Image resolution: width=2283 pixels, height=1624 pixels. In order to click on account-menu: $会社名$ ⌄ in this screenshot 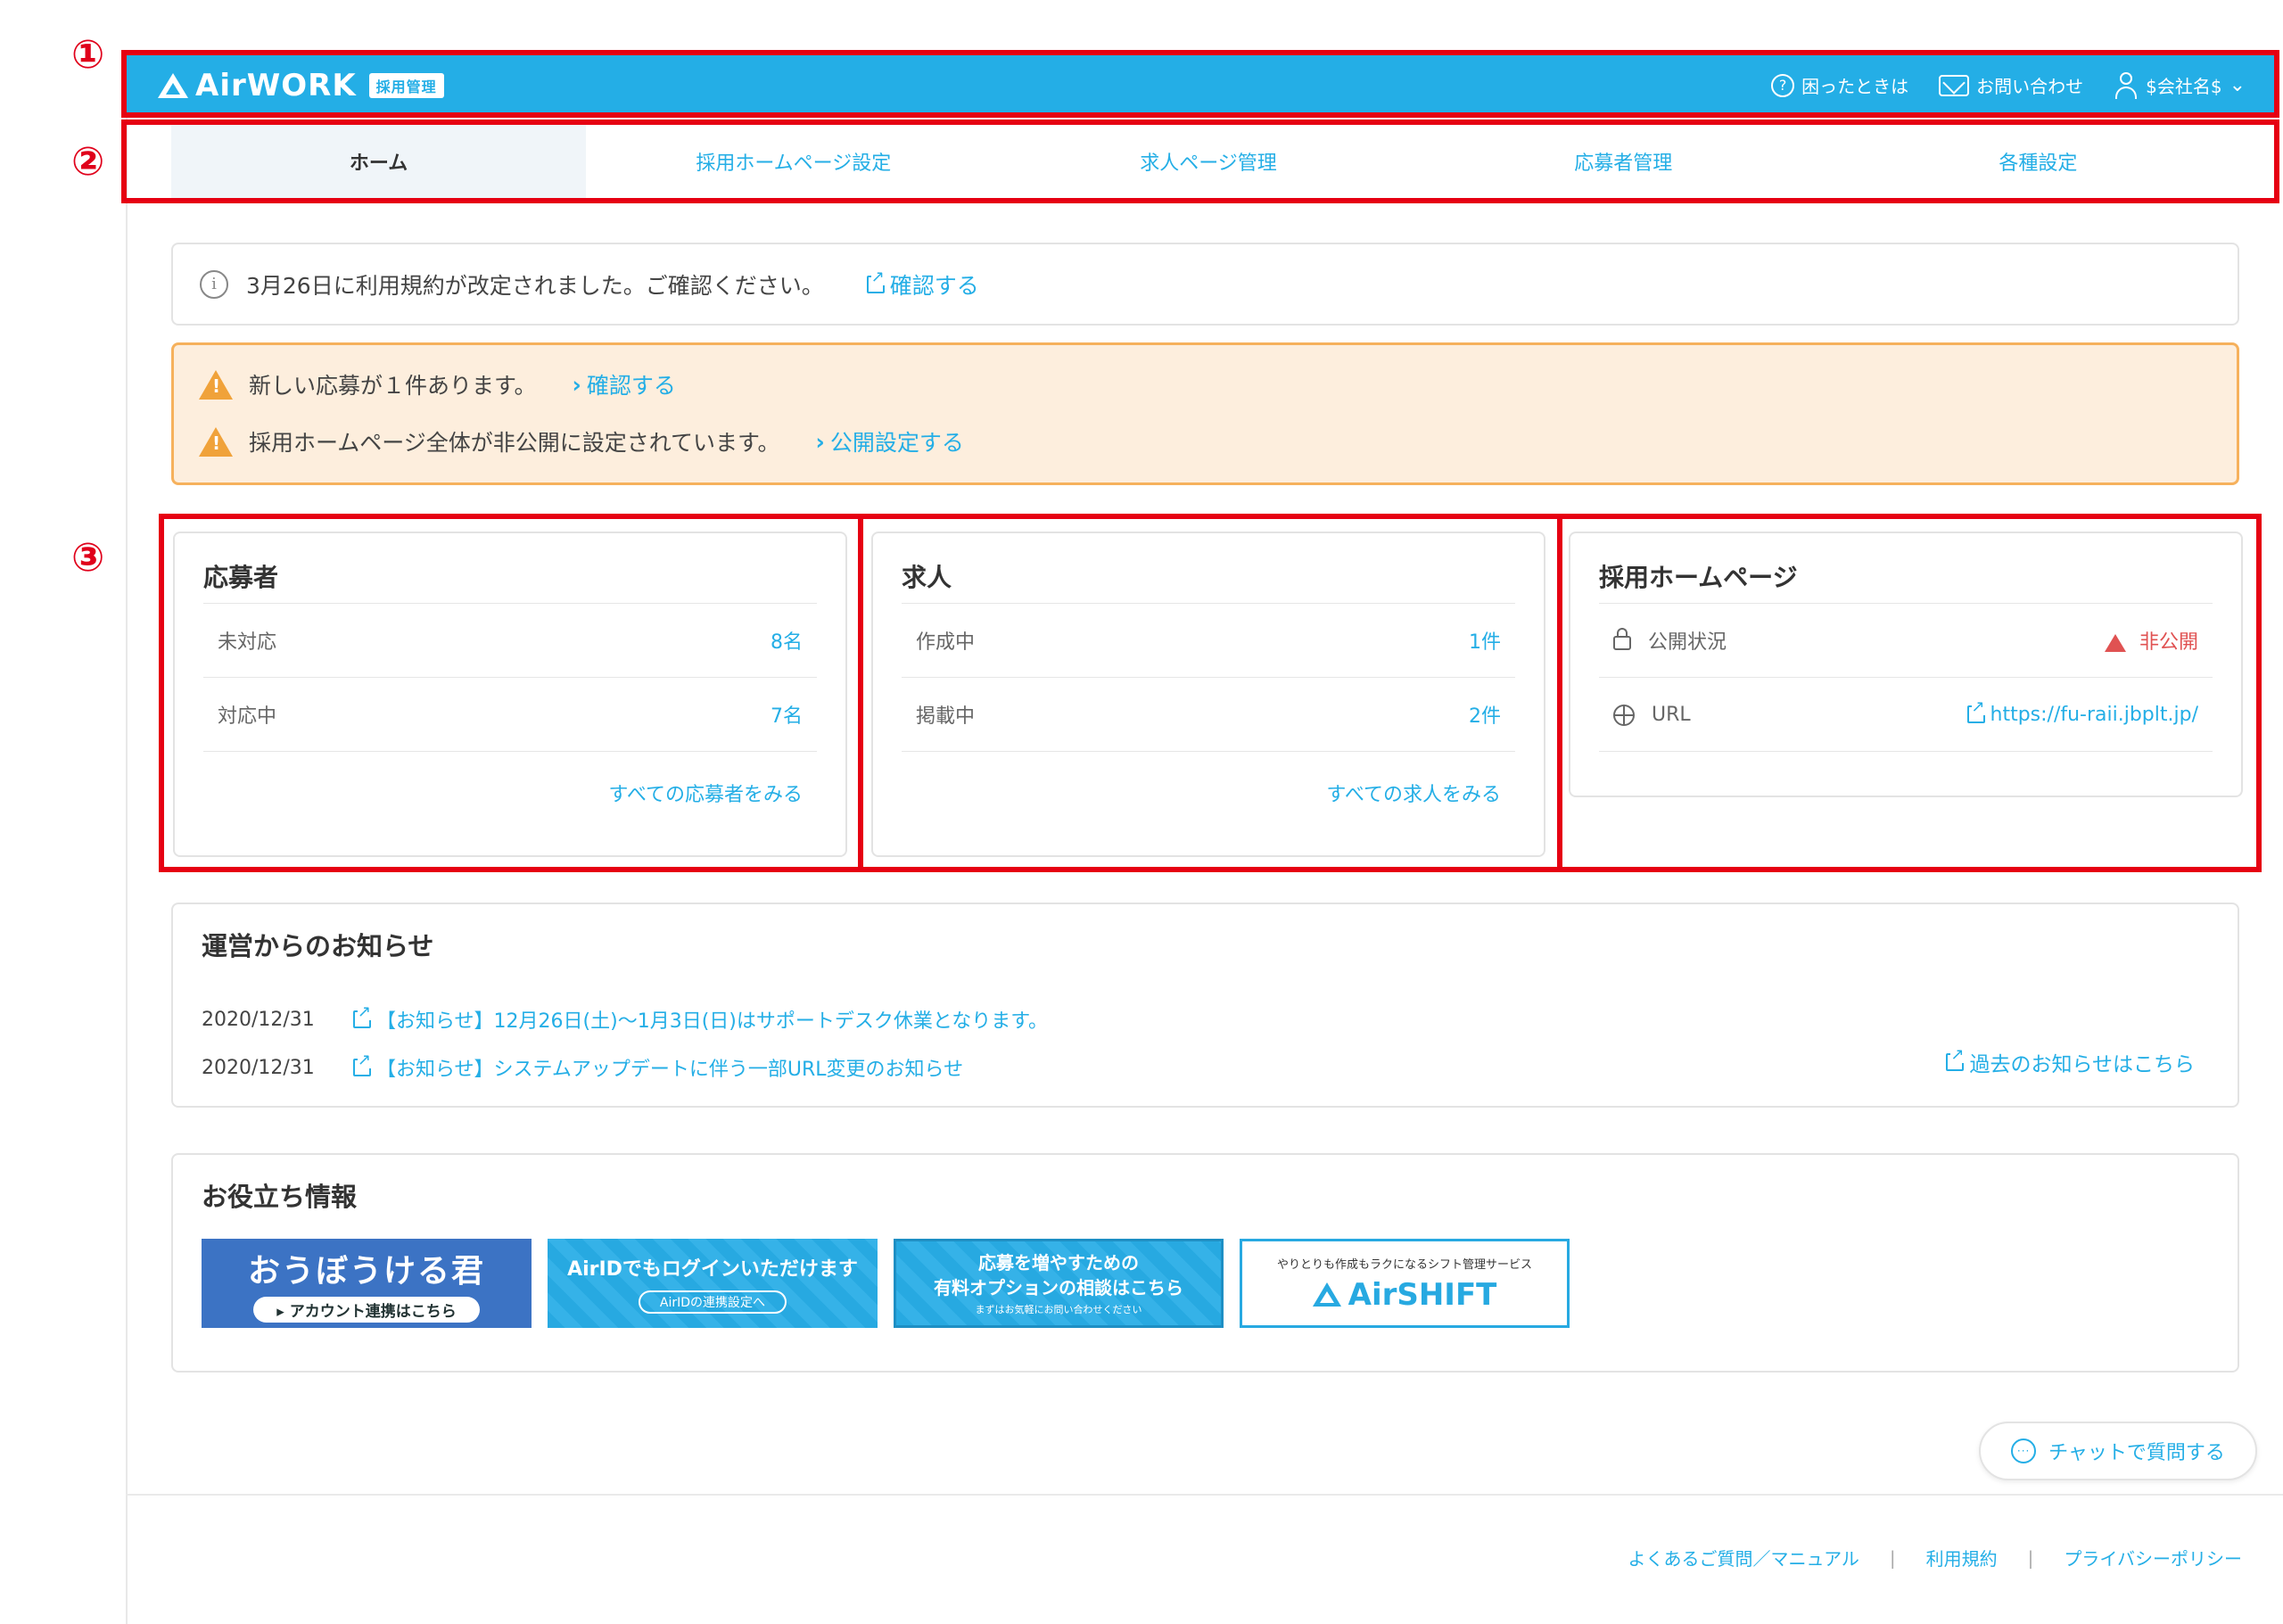, I will do `click(2180, 85)`.